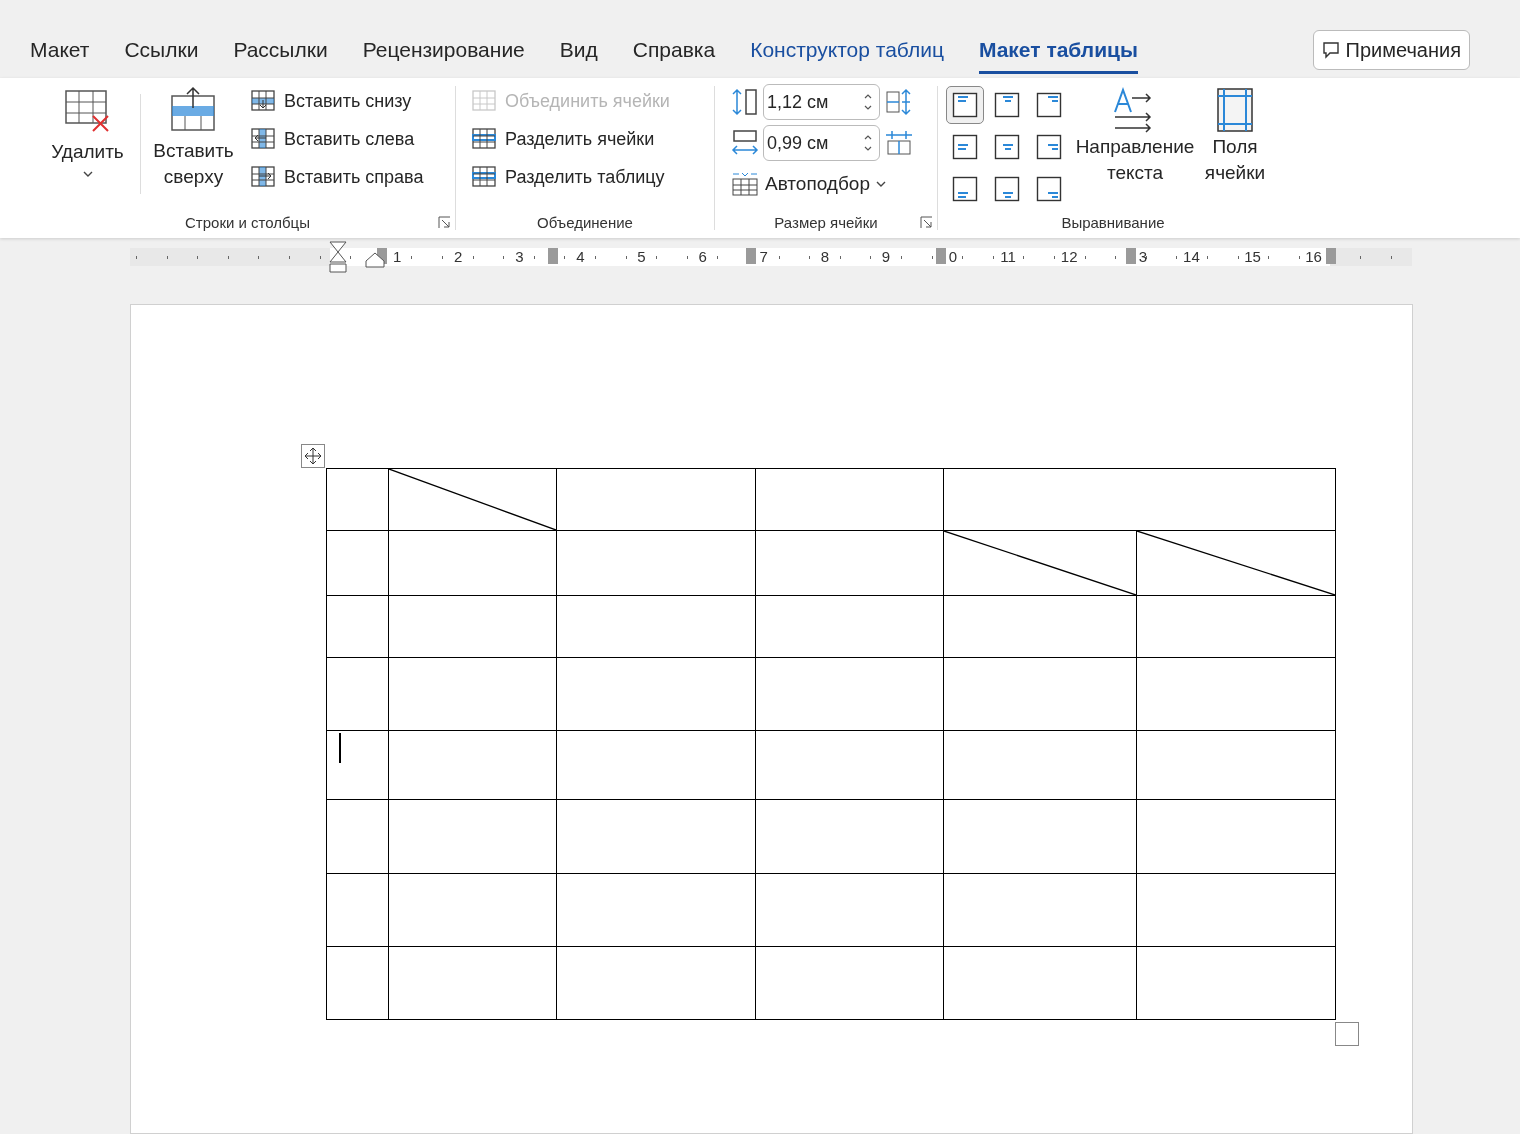 This screenshot has width=1520, height=1134. I want to click on ruler-number: 6, so click(702, 257).